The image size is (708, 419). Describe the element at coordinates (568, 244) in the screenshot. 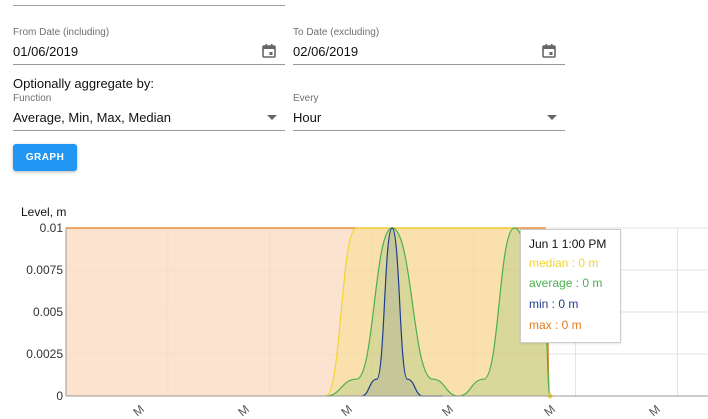

I see `tooltip-title: Jun 1 1:00 PM` at that location.